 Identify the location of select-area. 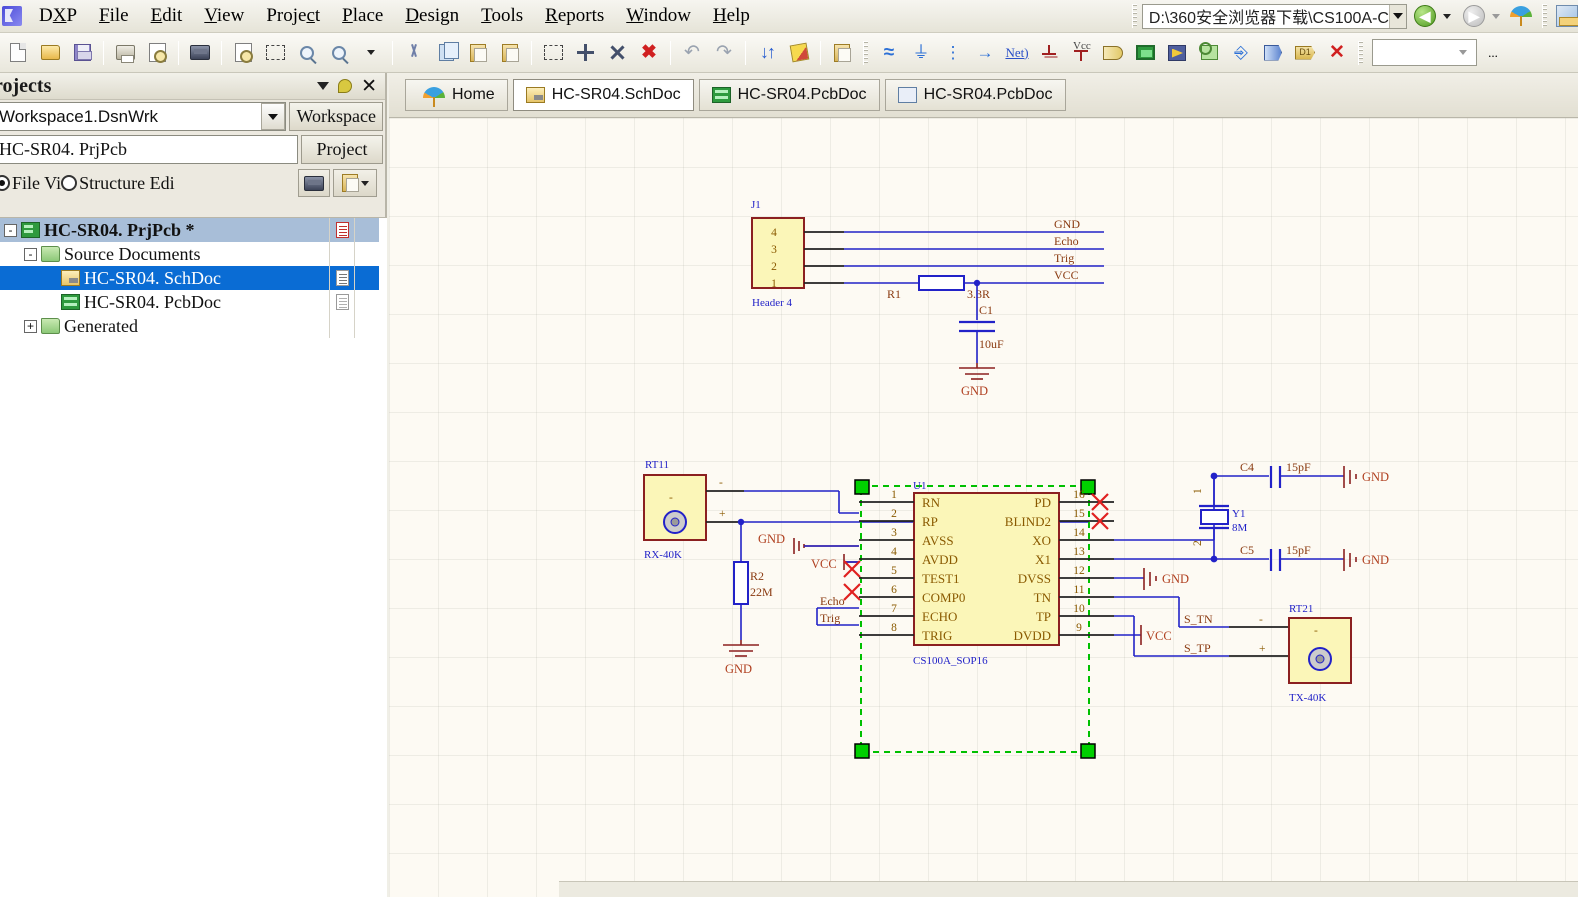
(553, 53).